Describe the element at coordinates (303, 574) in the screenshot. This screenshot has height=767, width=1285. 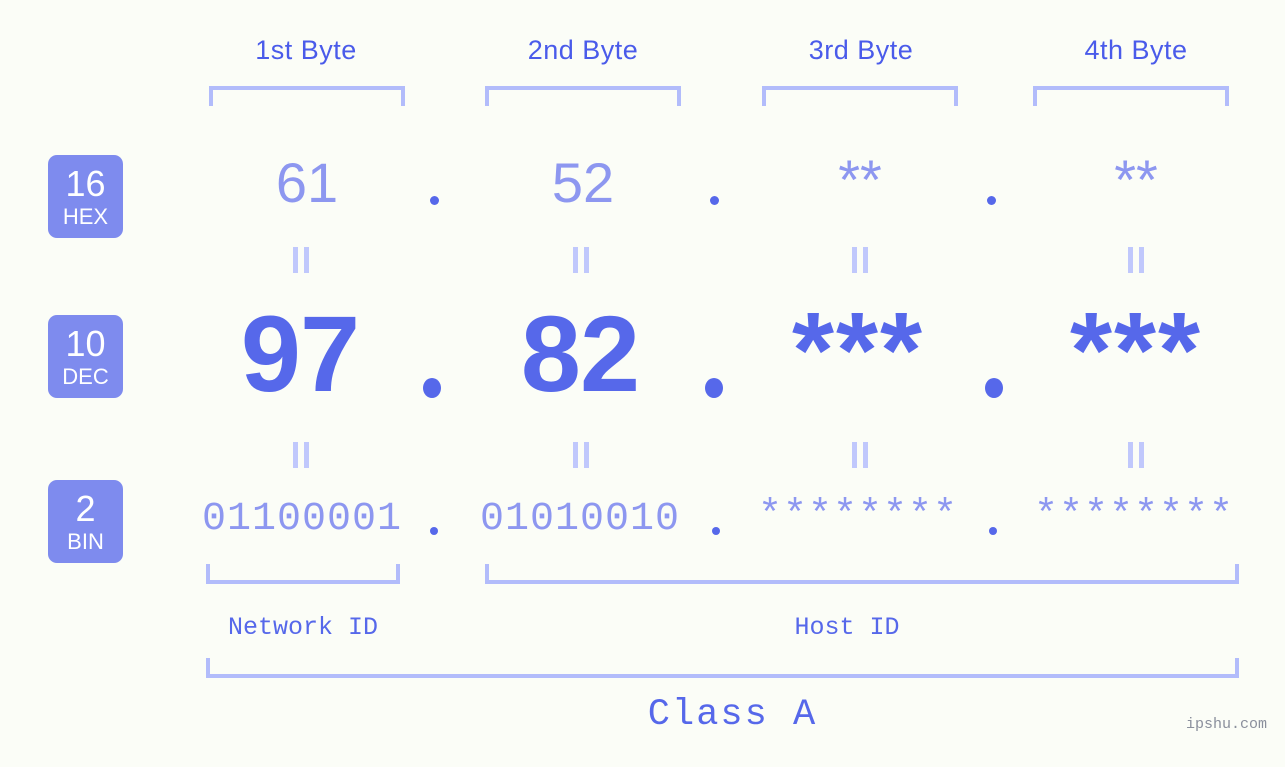
I see `network-id-bracket` at that location.